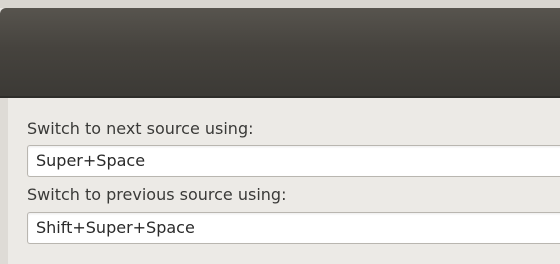  What do you see at coordinates (140, 128) in the screenshot?
I see `next-source-label: Switch to next source using:` at bounding box center [140, 128].